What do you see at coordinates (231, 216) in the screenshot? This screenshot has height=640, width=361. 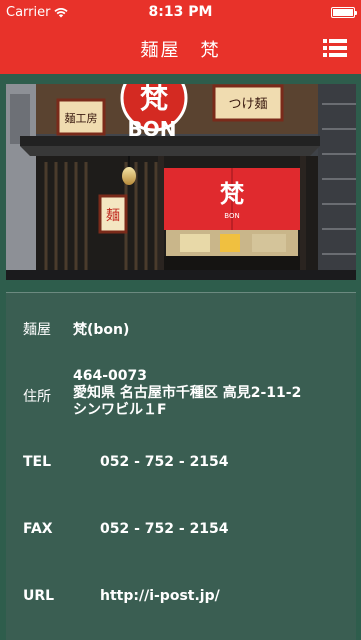 I see `curtain-sub-text: BON` at bounding box center [231, 216].